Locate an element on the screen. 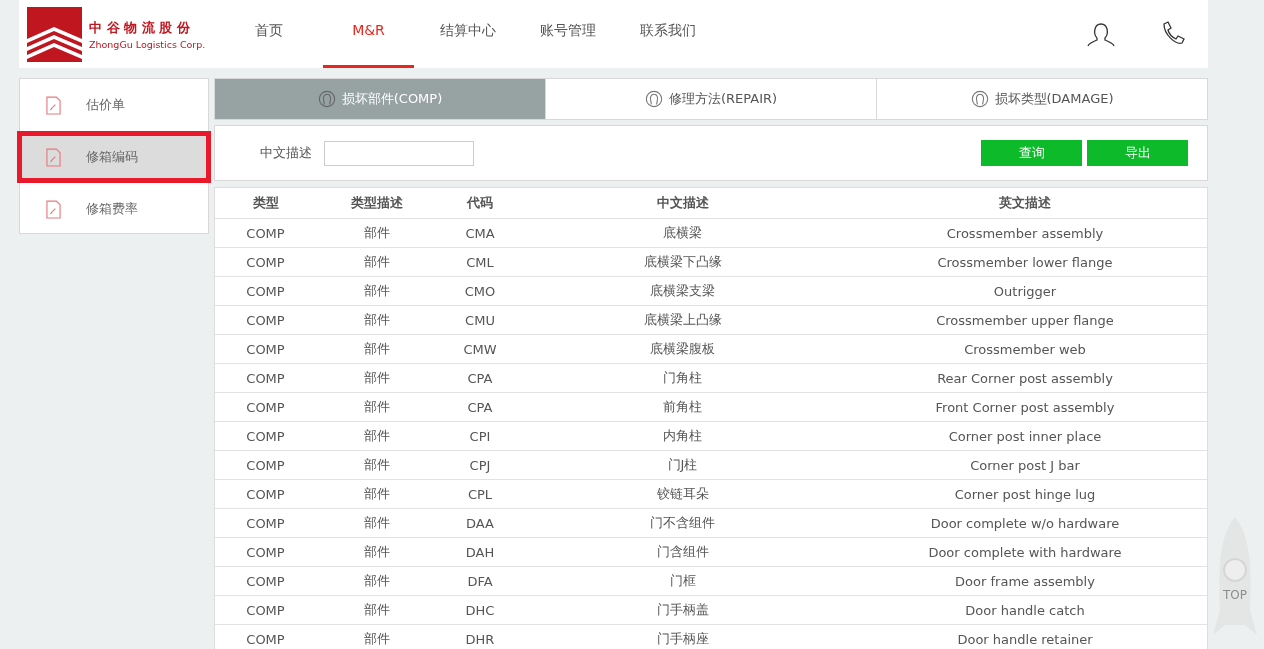 The height and width of the screenshot is (649, 1264). table-cell-text: Crossmember lower flange is located at coordinates (1025, 262).